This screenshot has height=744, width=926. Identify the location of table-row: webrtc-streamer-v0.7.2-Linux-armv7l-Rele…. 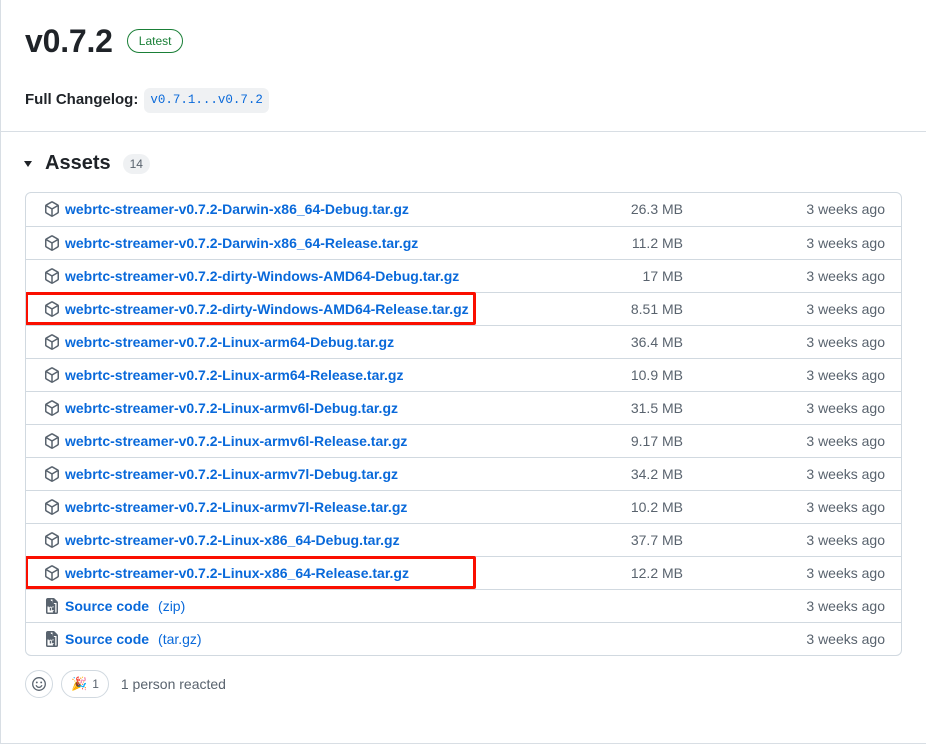
(463, 506).